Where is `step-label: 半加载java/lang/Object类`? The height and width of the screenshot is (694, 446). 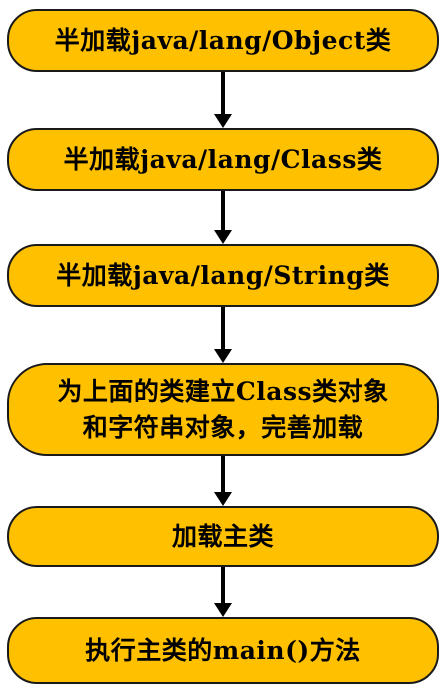
step-label: 半加载java/lang/Object类 is located at coordinates (223, 40).